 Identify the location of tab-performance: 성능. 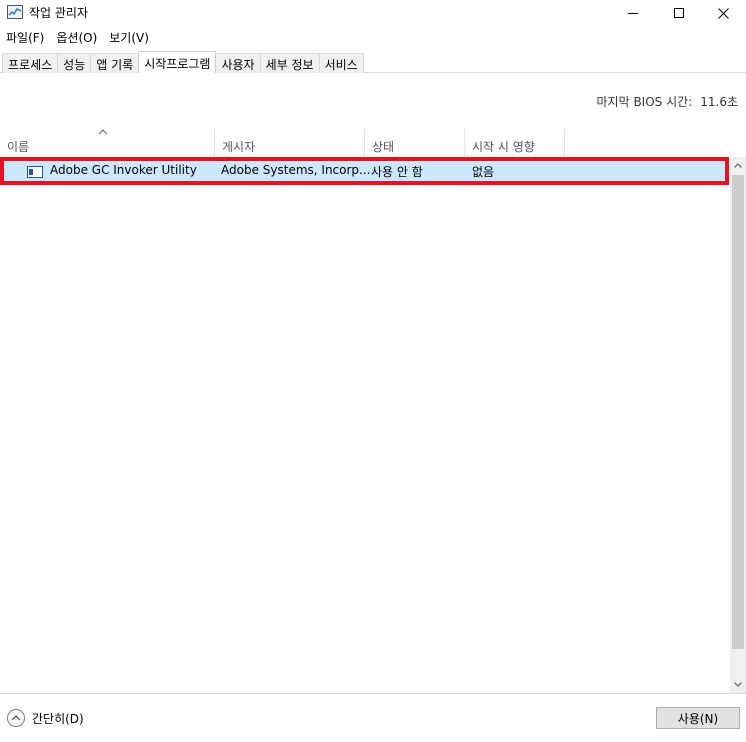
(74, 63).